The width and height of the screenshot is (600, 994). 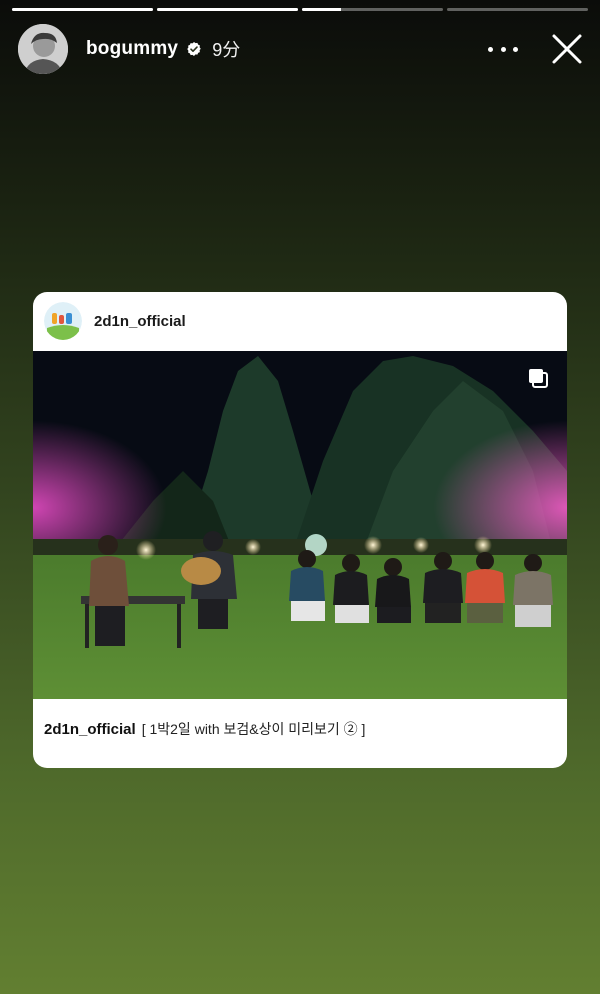 What do you see at coordinates (132, 49) in the screenshot?
I see `story-username: bogummy` at bounding box center [132, 49].